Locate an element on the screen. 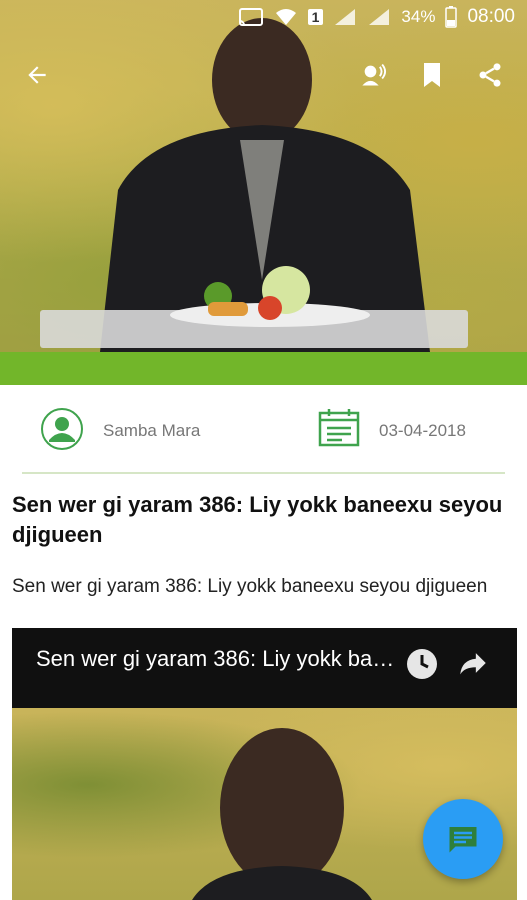 The image size is (527, 900). chat-icon is located at coordinates (463, 840).